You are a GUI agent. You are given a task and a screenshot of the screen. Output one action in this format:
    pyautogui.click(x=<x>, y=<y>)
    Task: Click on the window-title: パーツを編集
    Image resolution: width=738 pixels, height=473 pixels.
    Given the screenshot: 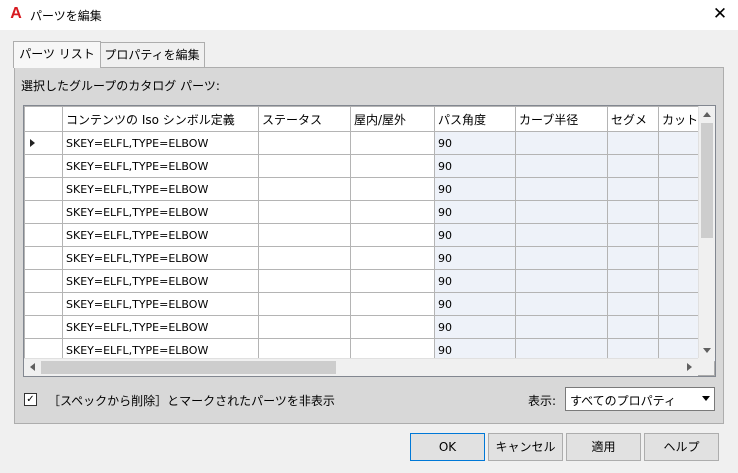 What is the action you would take?
    pyautogui.click(x=66, y=16)
    